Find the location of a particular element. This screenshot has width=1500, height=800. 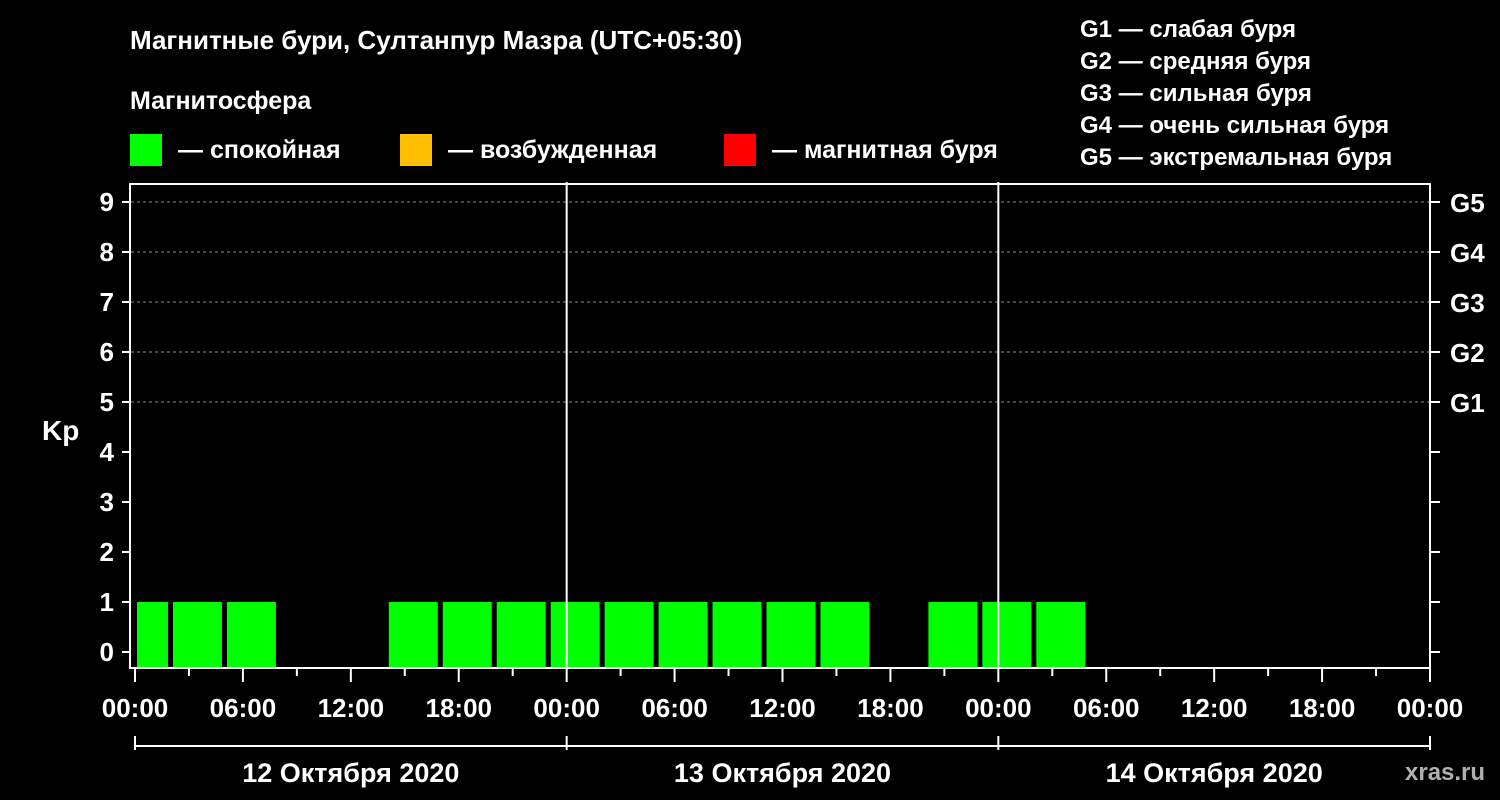

legend-item-active: — возбужденная is located at coordinates (528, 150).